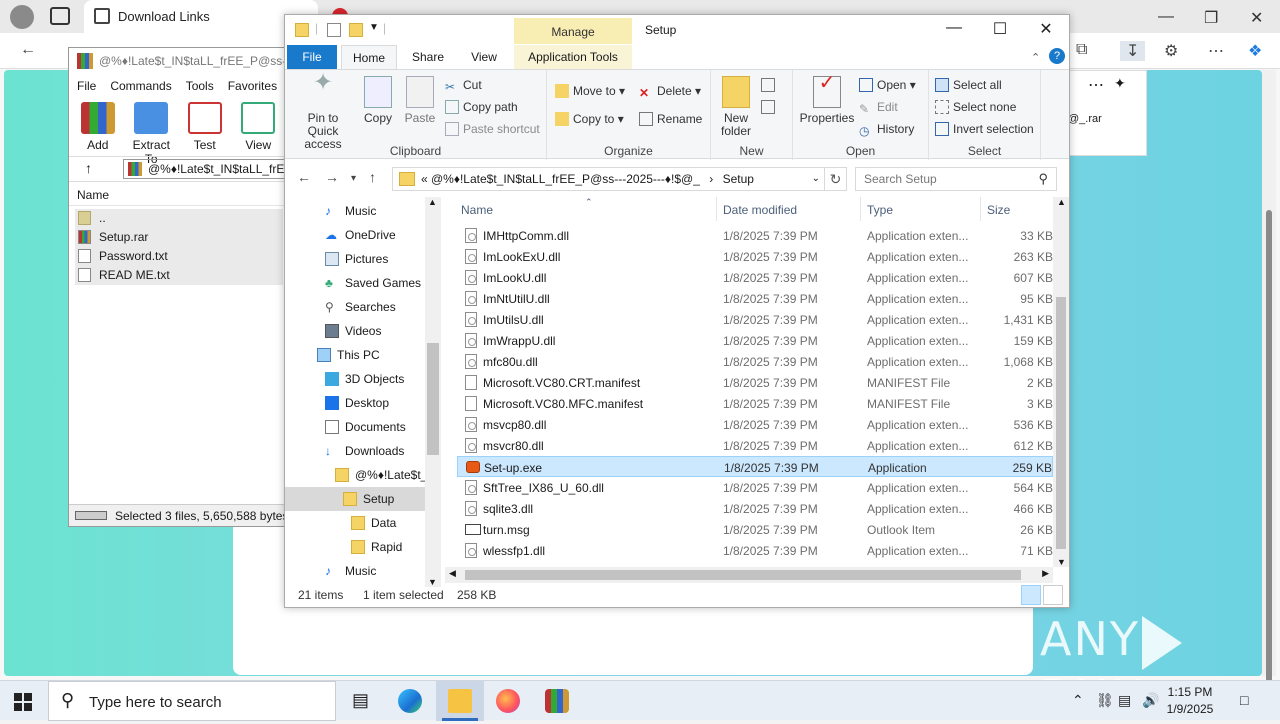 The width and height of the screenshot is (1280, 724). Describe the element at coordinates (1031, 595) in the screenshot. I see `details-view-icon` at that location.